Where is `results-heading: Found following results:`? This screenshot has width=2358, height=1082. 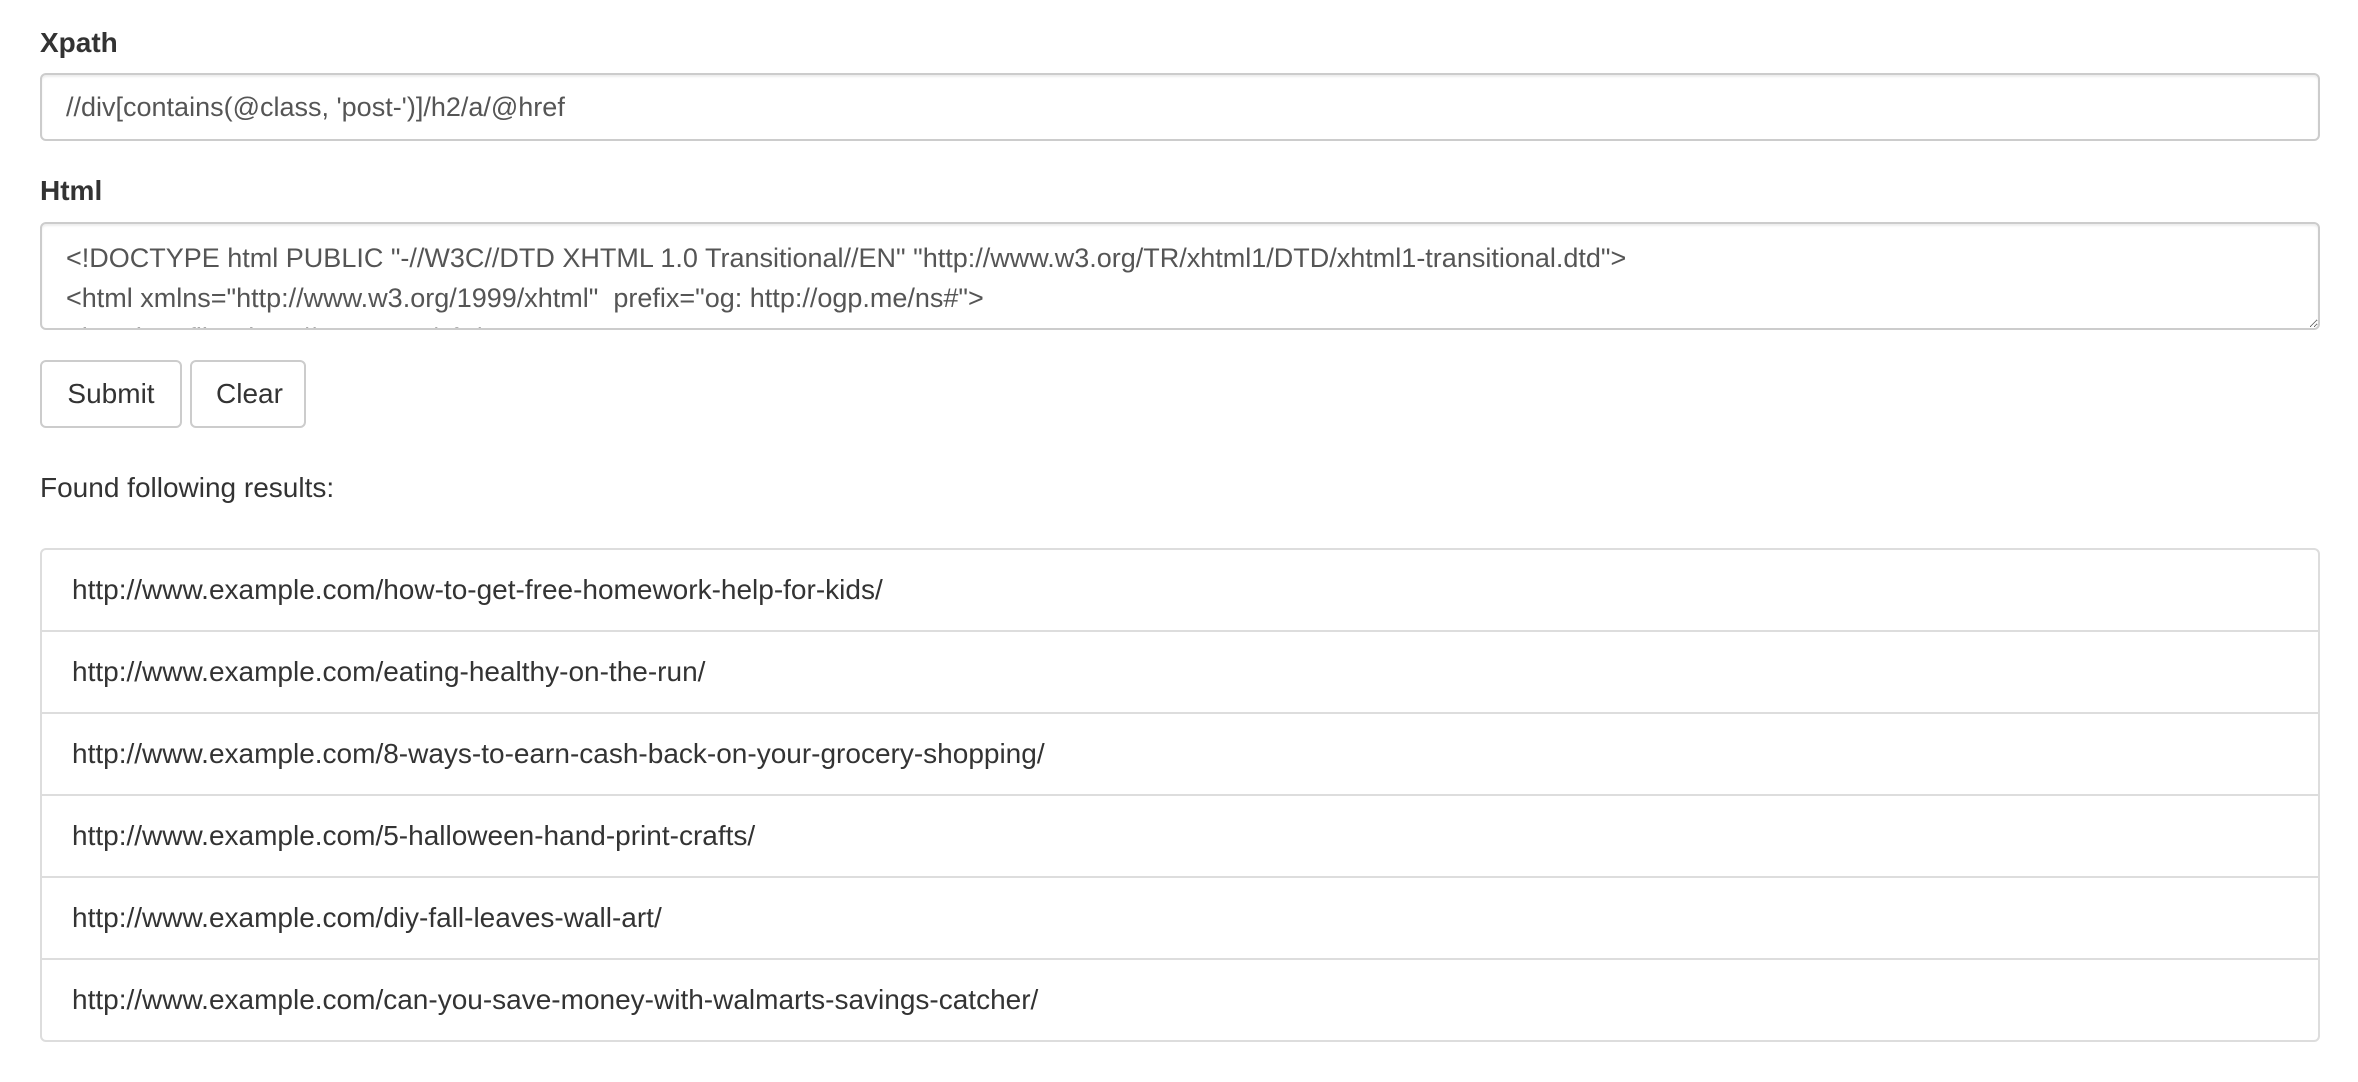 results-heading: Found following results: is located at coordinates (187, 487).